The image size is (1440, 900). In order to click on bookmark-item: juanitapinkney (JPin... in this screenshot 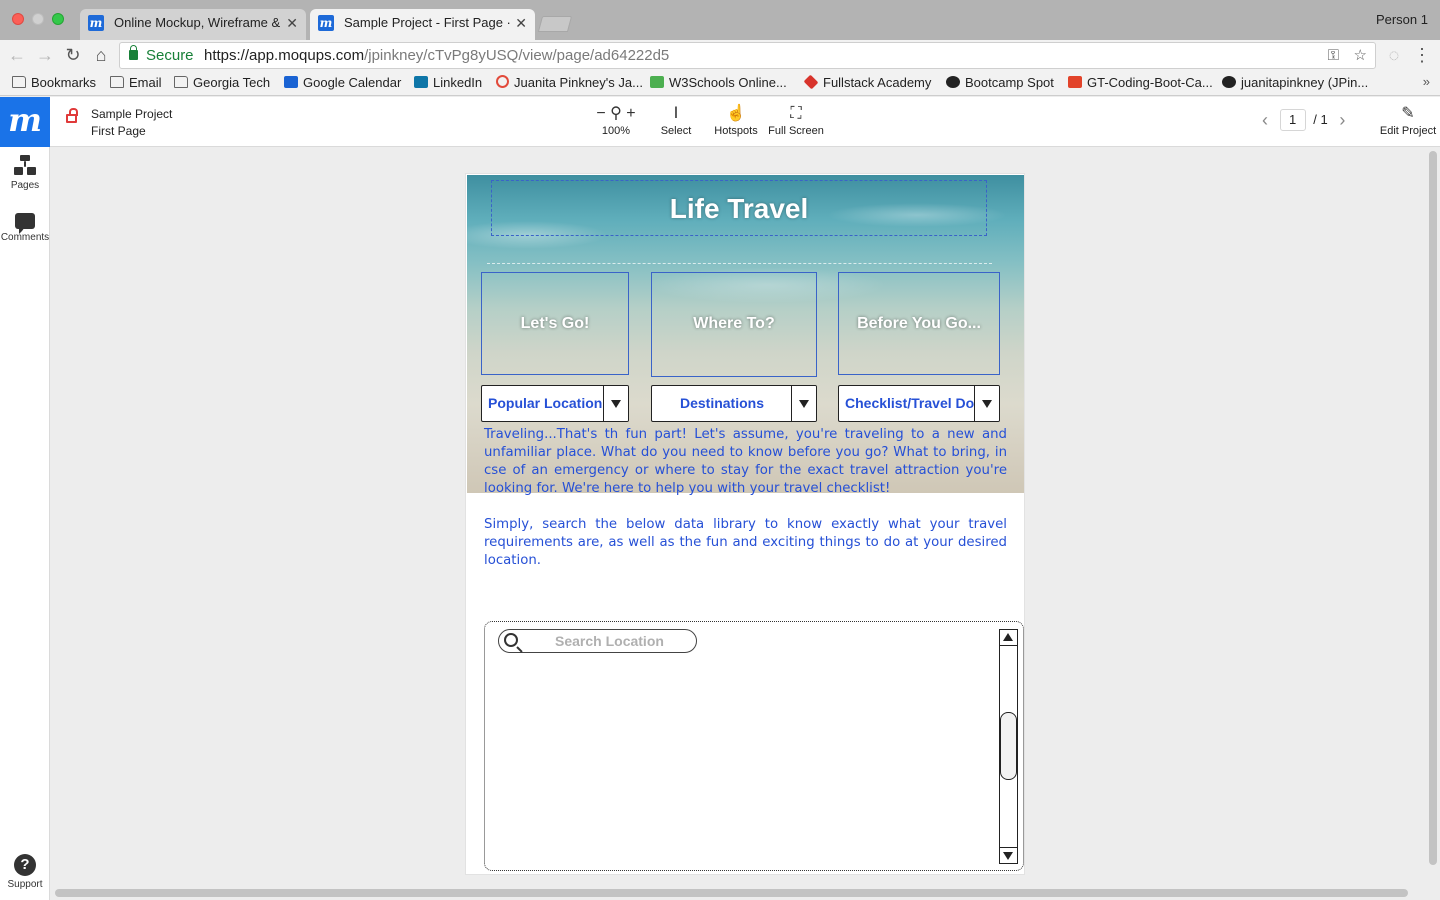, I will do `click(1295, 82)`.